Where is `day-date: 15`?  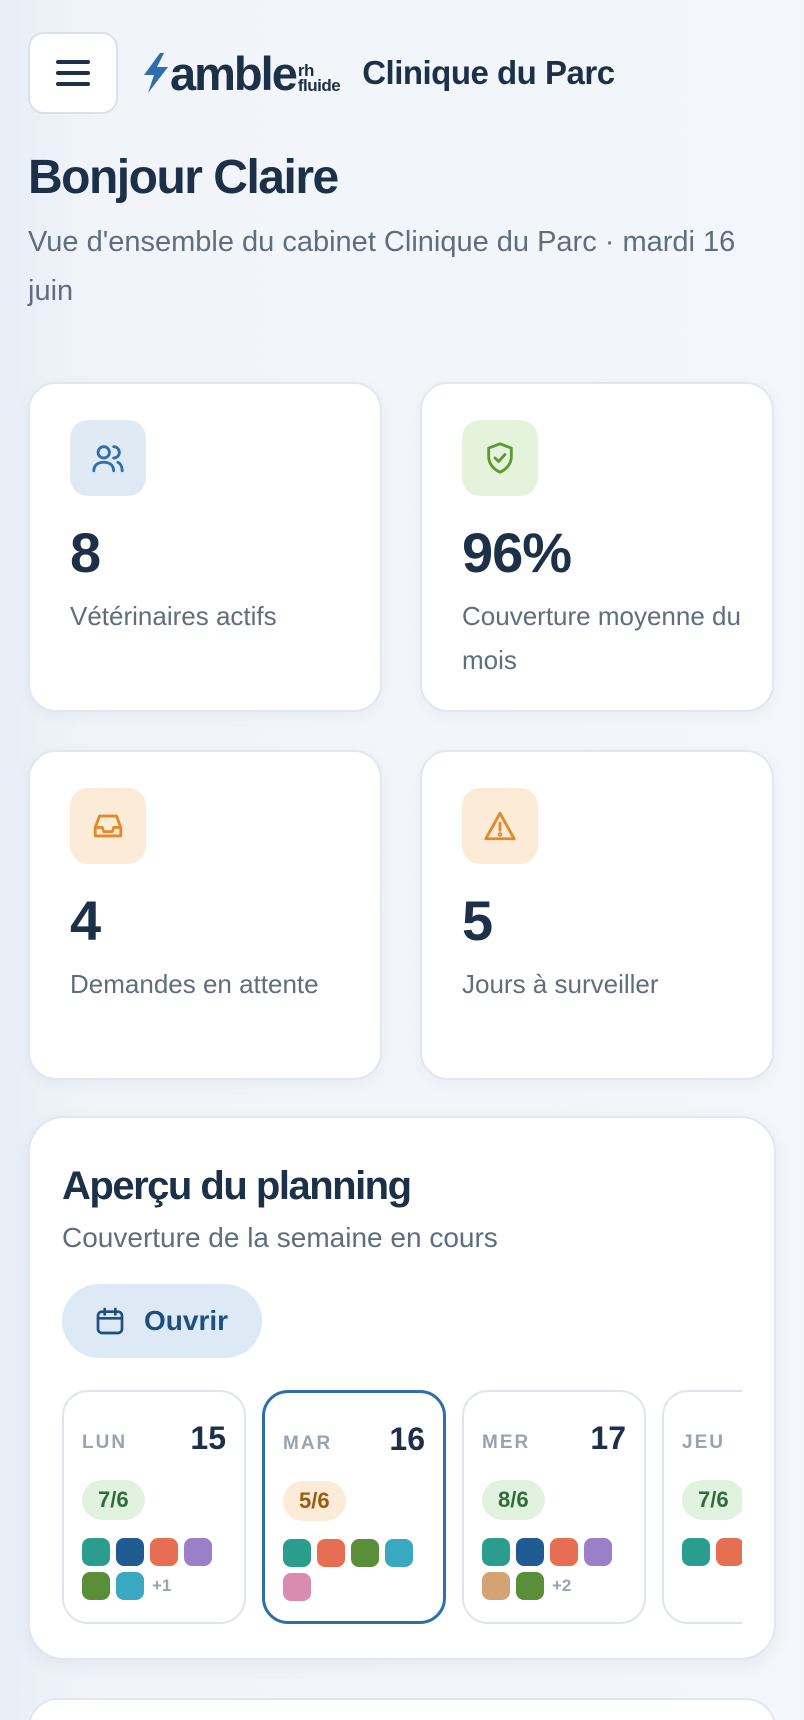 day-date: 15 is located at coordinates (208, 1438).